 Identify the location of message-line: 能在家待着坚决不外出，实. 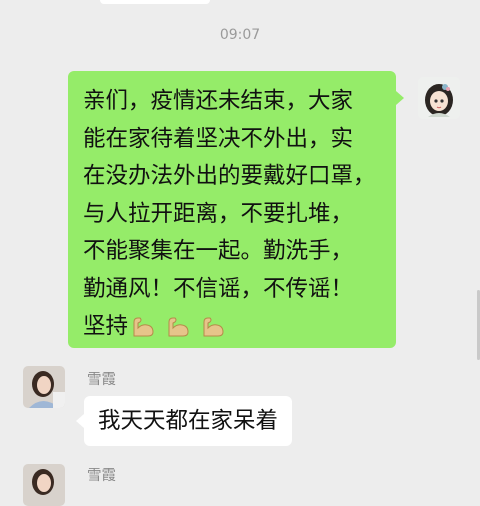
(218, 138).